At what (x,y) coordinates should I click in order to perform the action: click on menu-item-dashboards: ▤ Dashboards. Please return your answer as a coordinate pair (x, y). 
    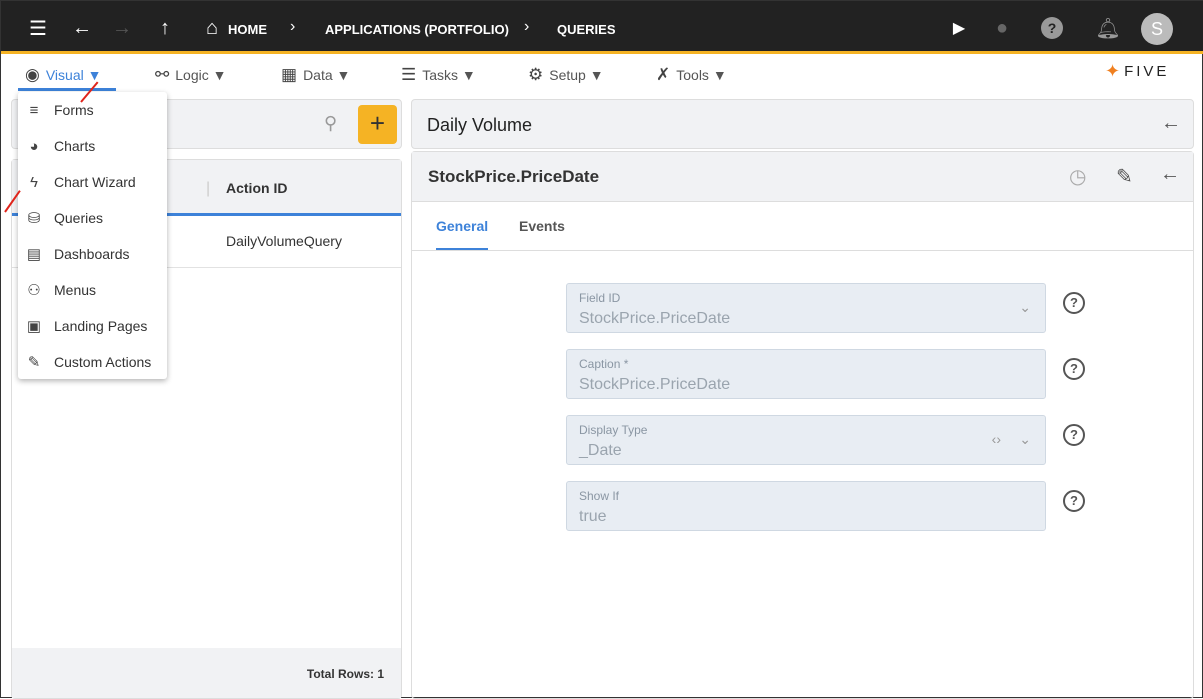
    Looking at the image, I should click on (92, 254).